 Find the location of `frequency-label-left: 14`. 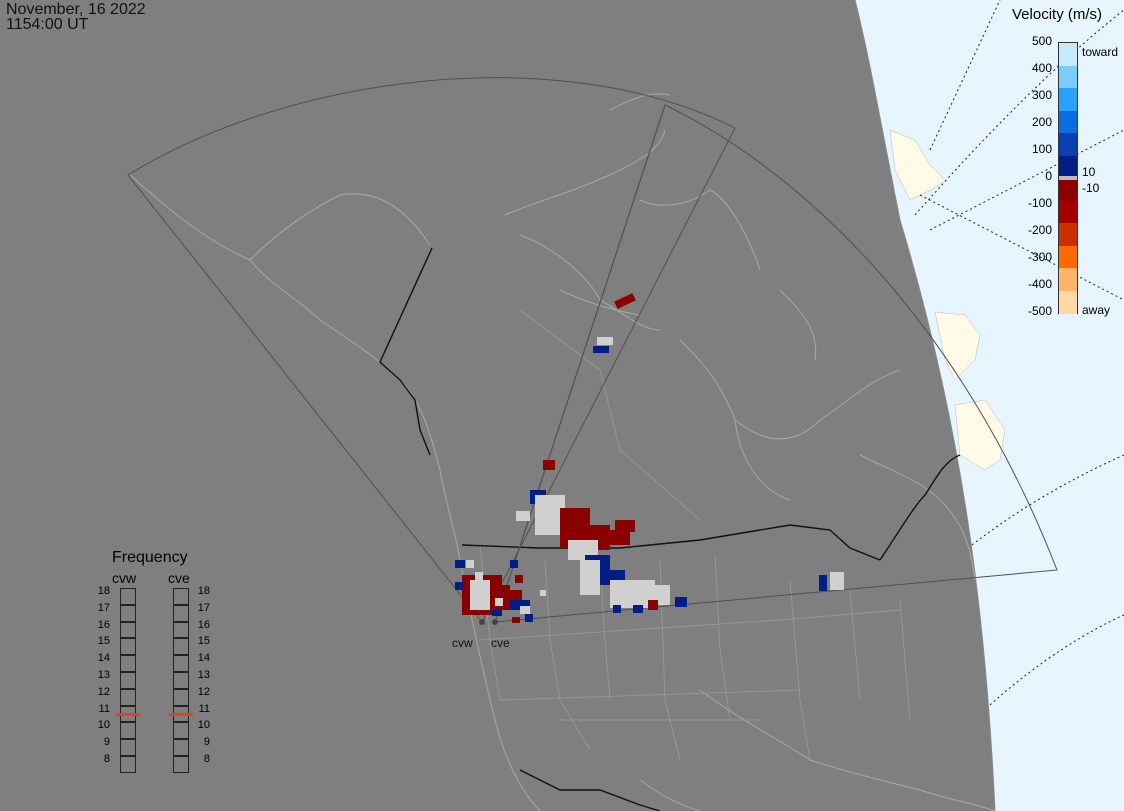

frequency-label-left: 14 is located at coordinates (103, 658).